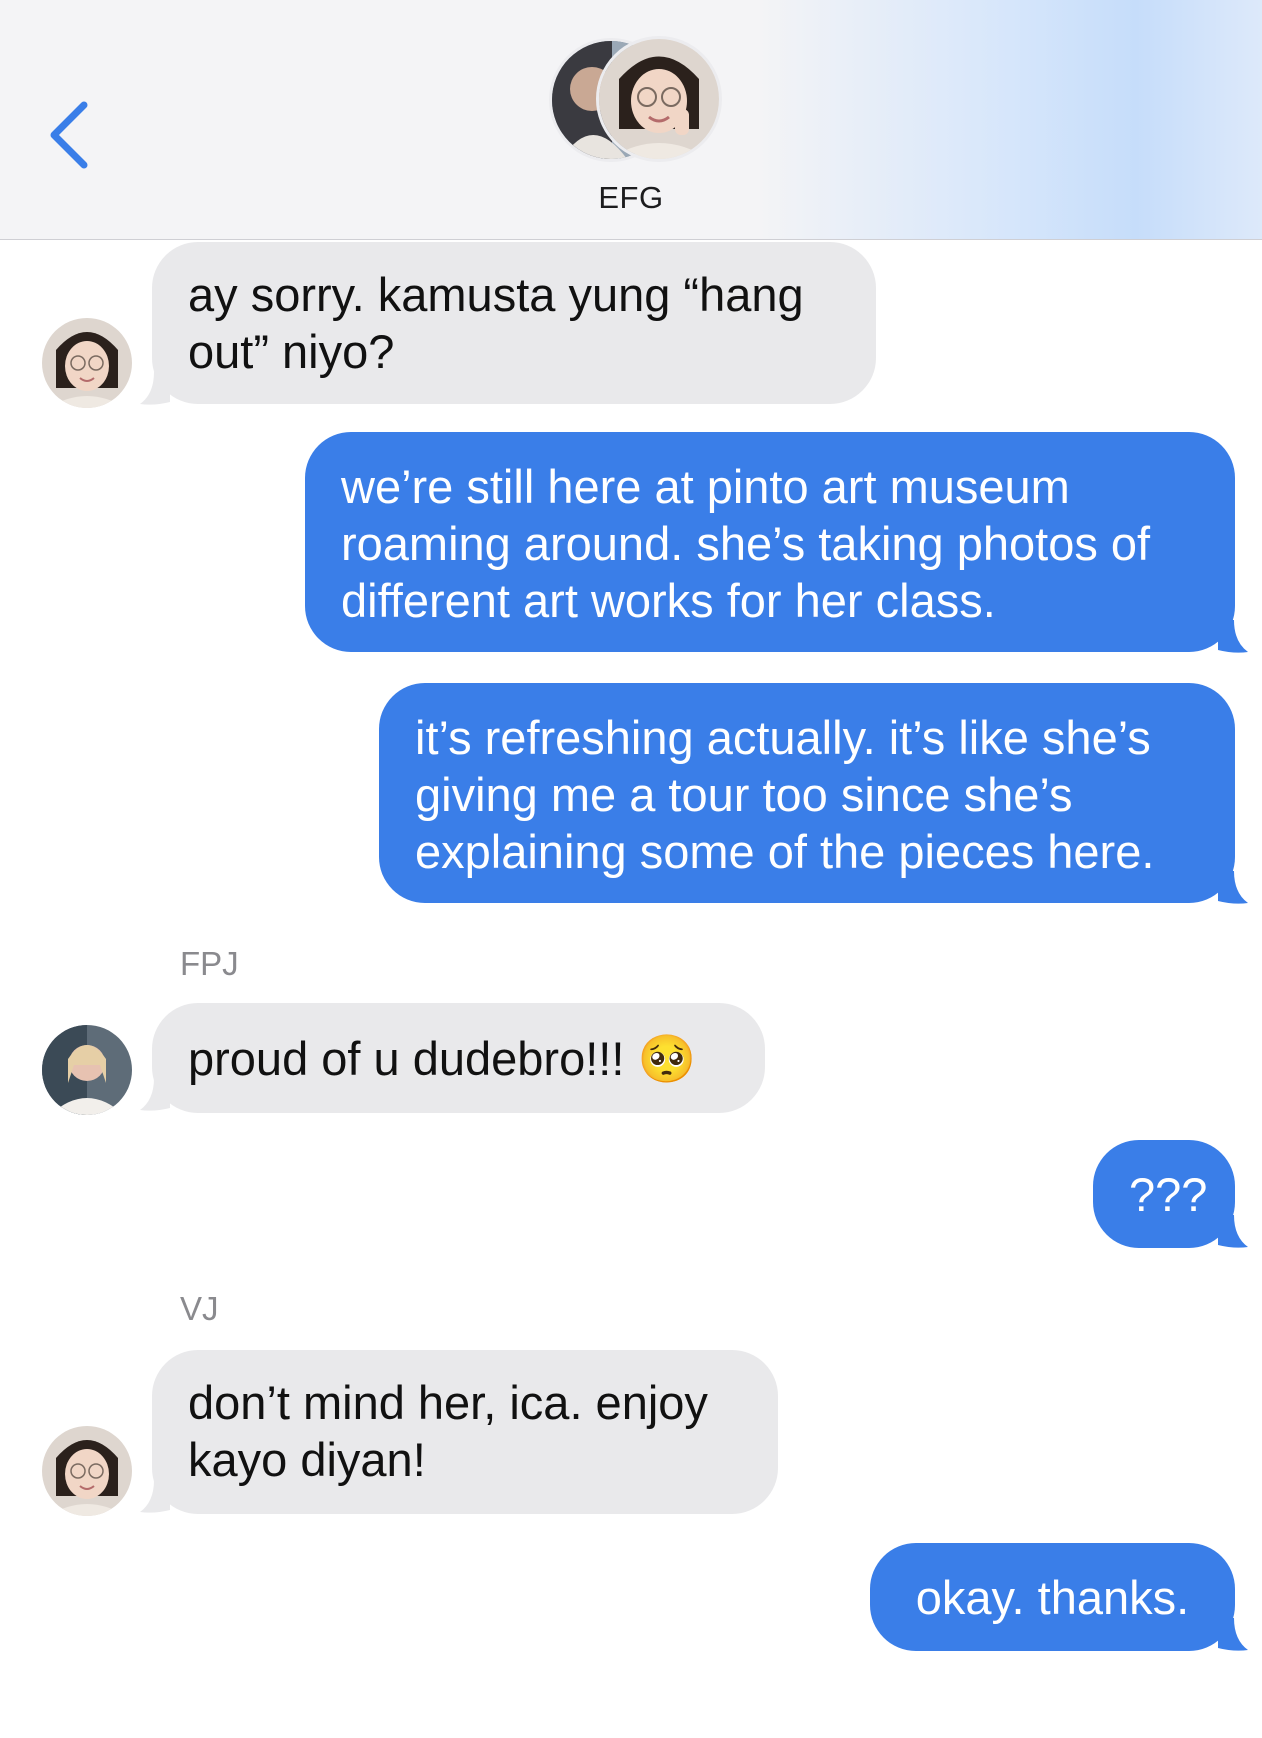 Image resolution: width=1262 pixels, height=1738 pixels. I want to click on message-bubble-incoming: ay sorry. kamusta yung “hang out” niyo?, so click(514, 323).